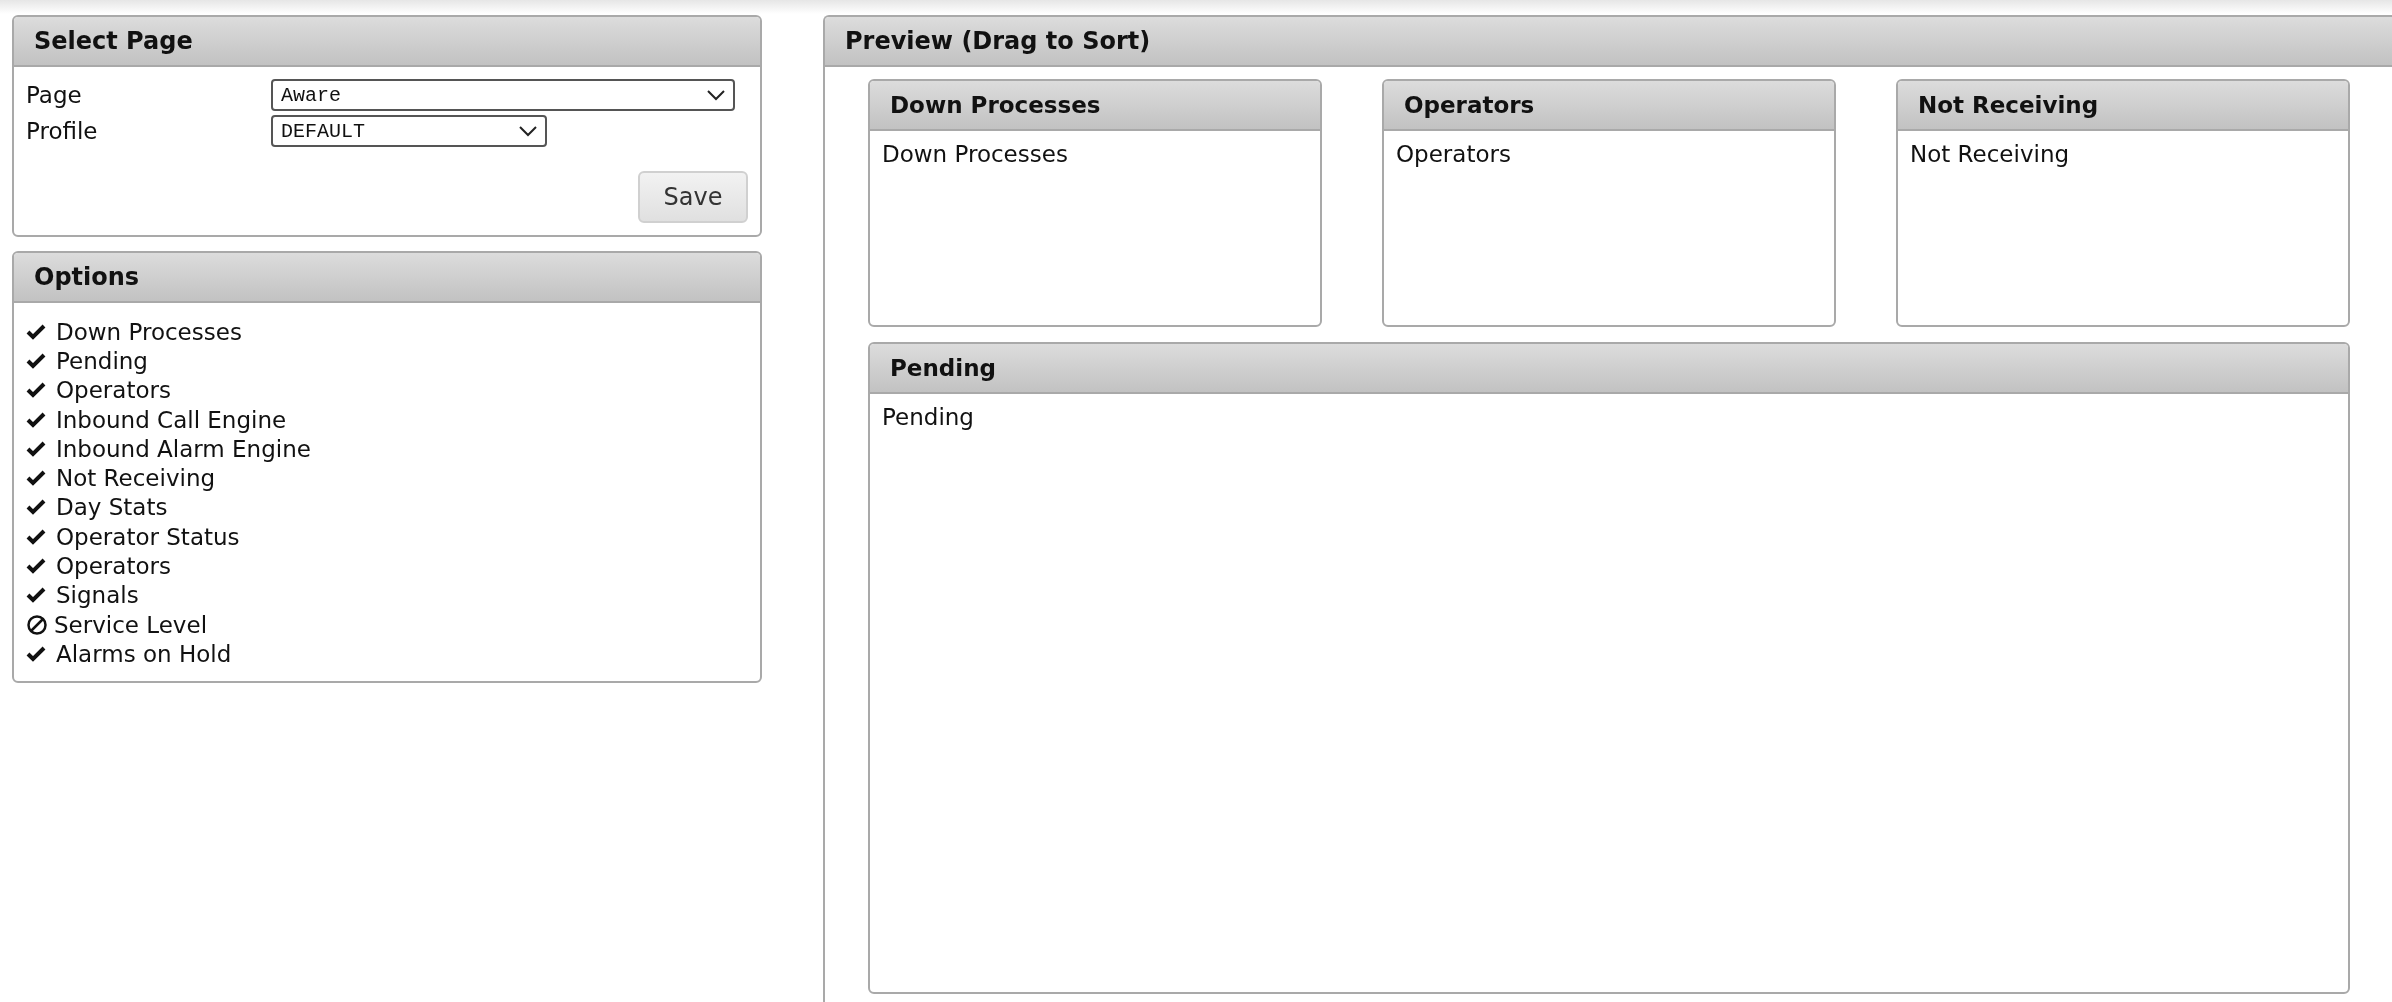 The width and height of the screenshot is (2392, 1002). What do you see at coordinates (1609, 369) in the screenshot?
I see `card-title: Pending` at bounding box center [1609, 369].